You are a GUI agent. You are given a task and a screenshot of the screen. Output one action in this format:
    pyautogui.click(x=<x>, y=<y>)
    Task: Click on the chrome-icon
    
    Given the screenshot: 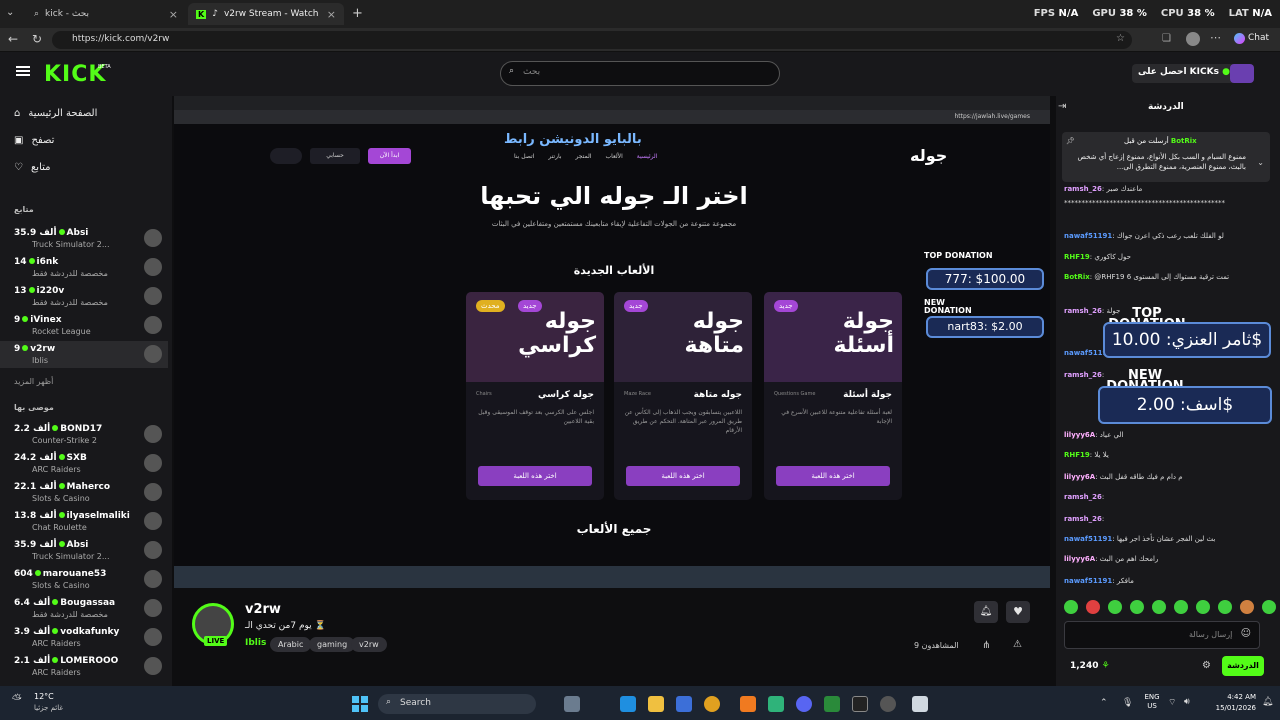 What is the action you would take?
    pyautogui.click(x=712, y=704)
    